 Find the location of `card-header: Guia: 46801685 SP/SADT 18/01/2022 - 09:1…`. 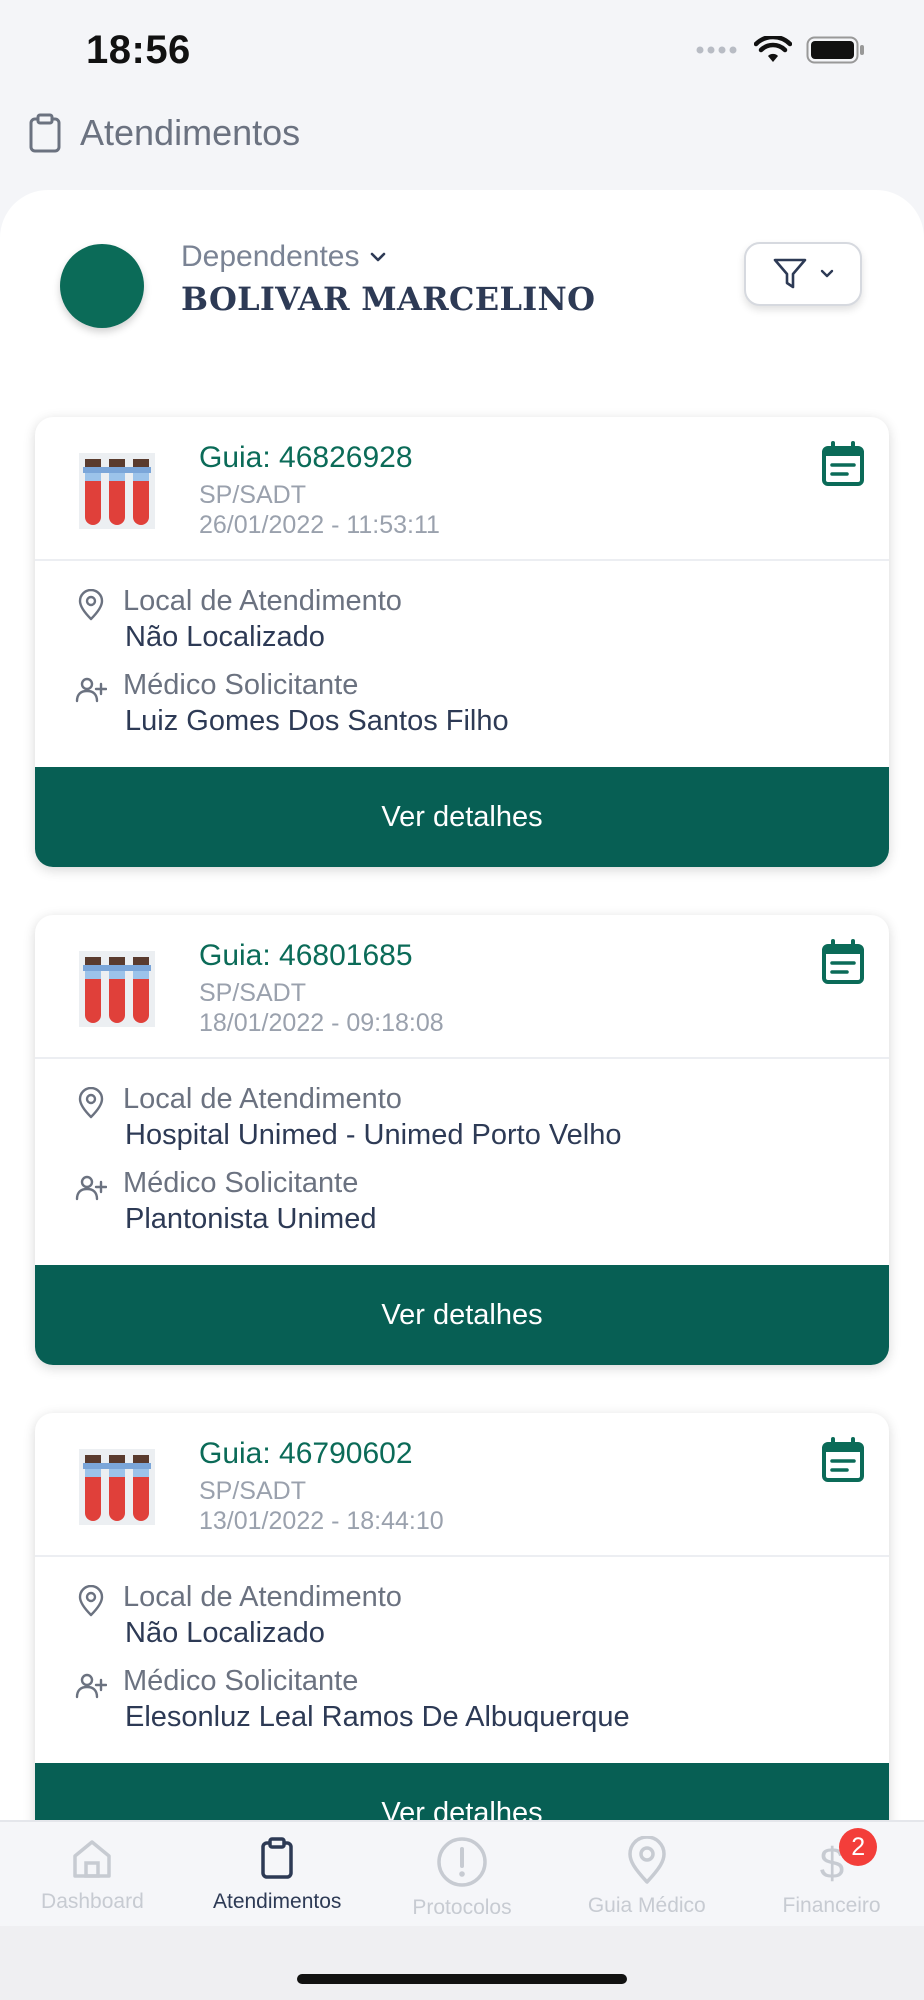

card-header: Guia: 46801685 SP/SADT 18/01/2022 - 09:1… is located at coordinates (462, 987).